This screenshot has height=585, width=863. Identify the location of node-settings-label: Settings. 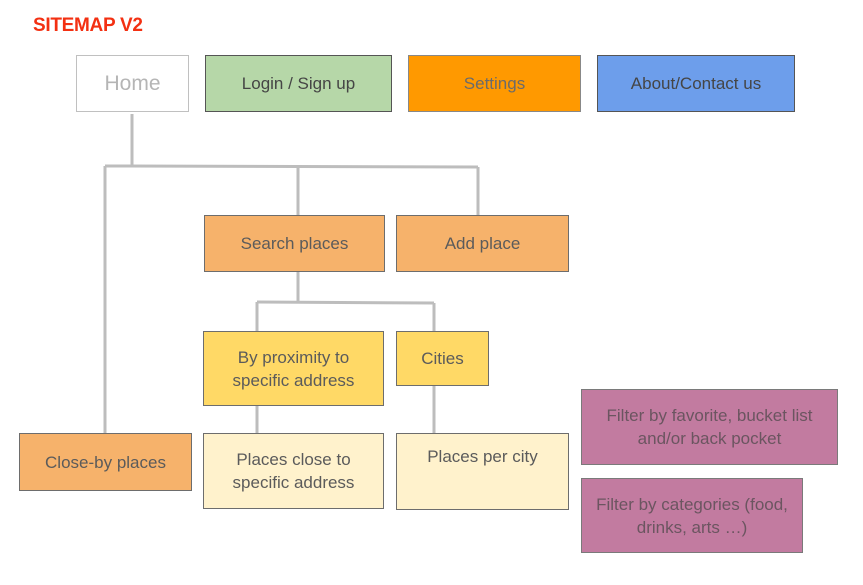
(494, 83).